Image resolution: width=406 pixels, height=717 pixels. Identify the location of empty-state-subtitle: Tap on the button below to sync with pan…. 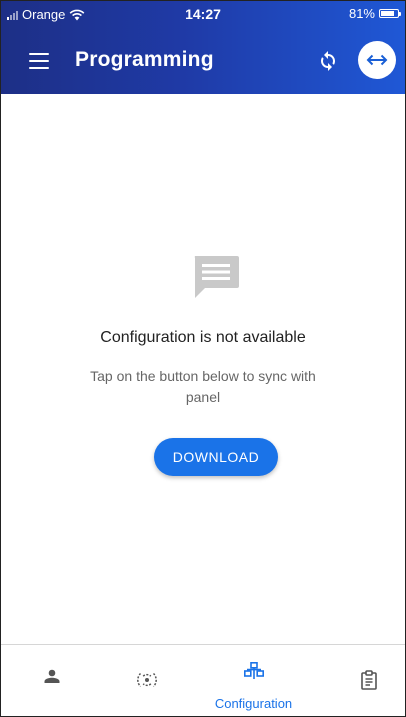
(203, 386).